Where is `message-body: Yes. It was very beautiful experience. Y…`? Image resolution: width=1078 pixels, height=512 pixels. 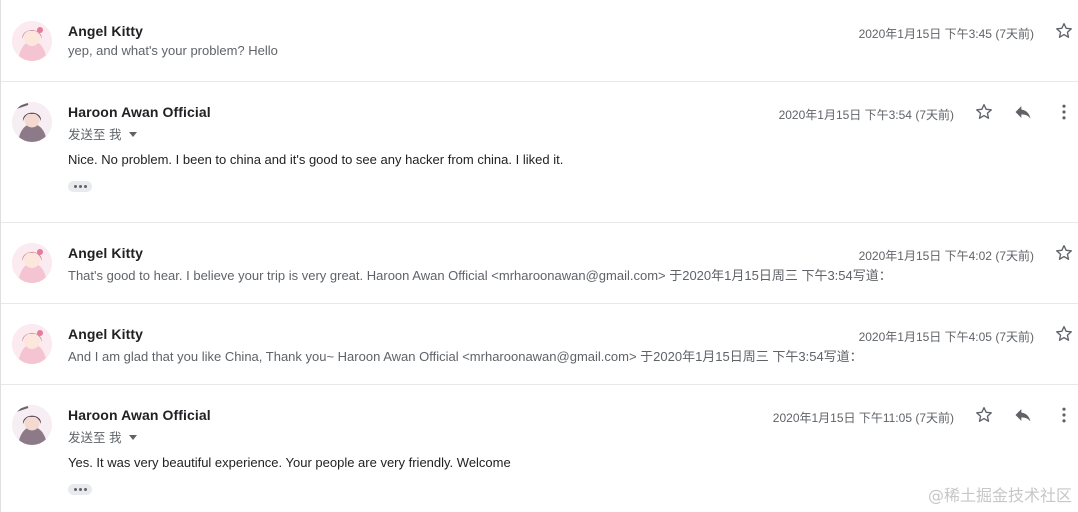
message-body: Yes. It was very beautiful experience. Y… is located at coordinates (289, 462).